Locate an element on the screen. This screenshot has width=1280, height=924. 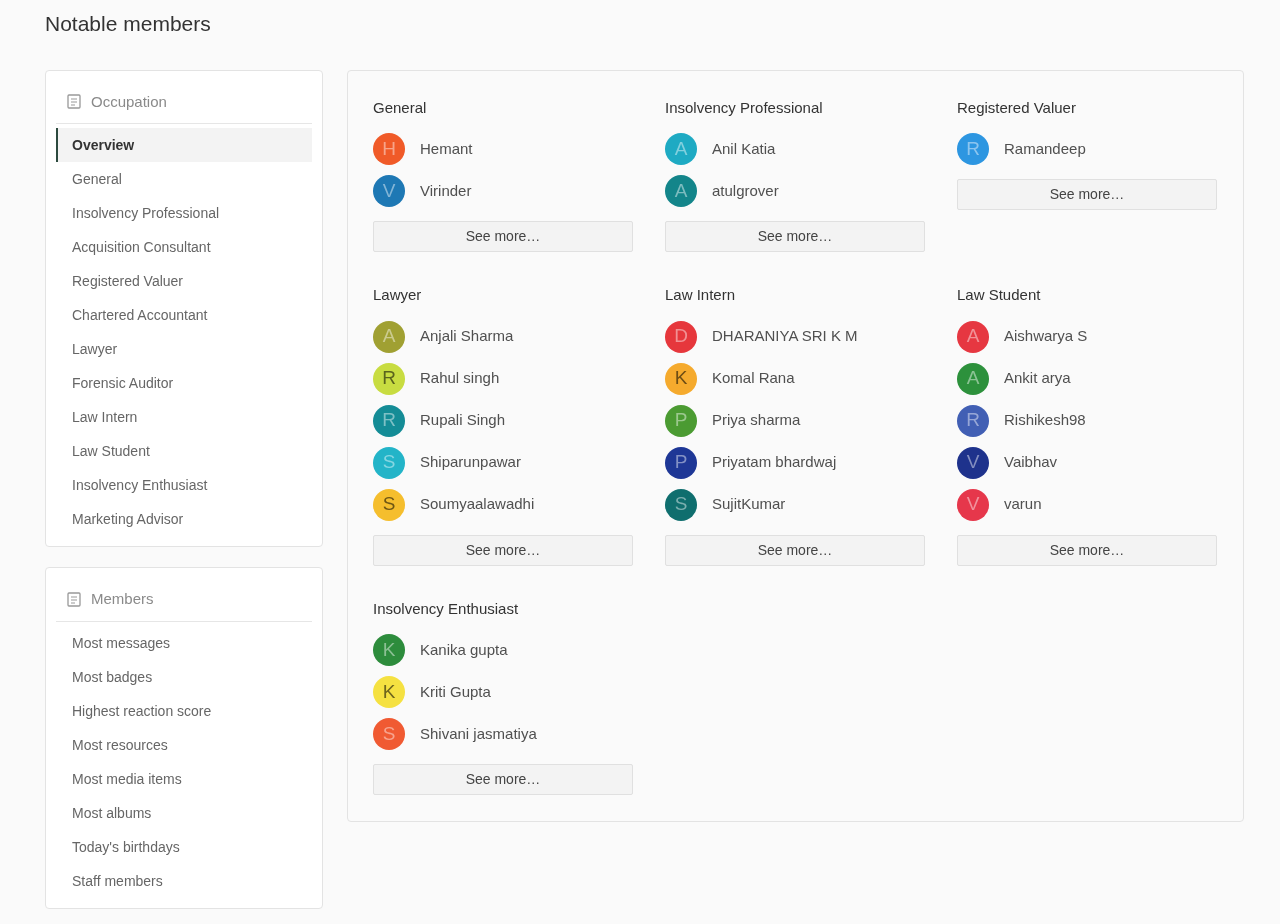
avatar: V is located at coordinates (973, 462).